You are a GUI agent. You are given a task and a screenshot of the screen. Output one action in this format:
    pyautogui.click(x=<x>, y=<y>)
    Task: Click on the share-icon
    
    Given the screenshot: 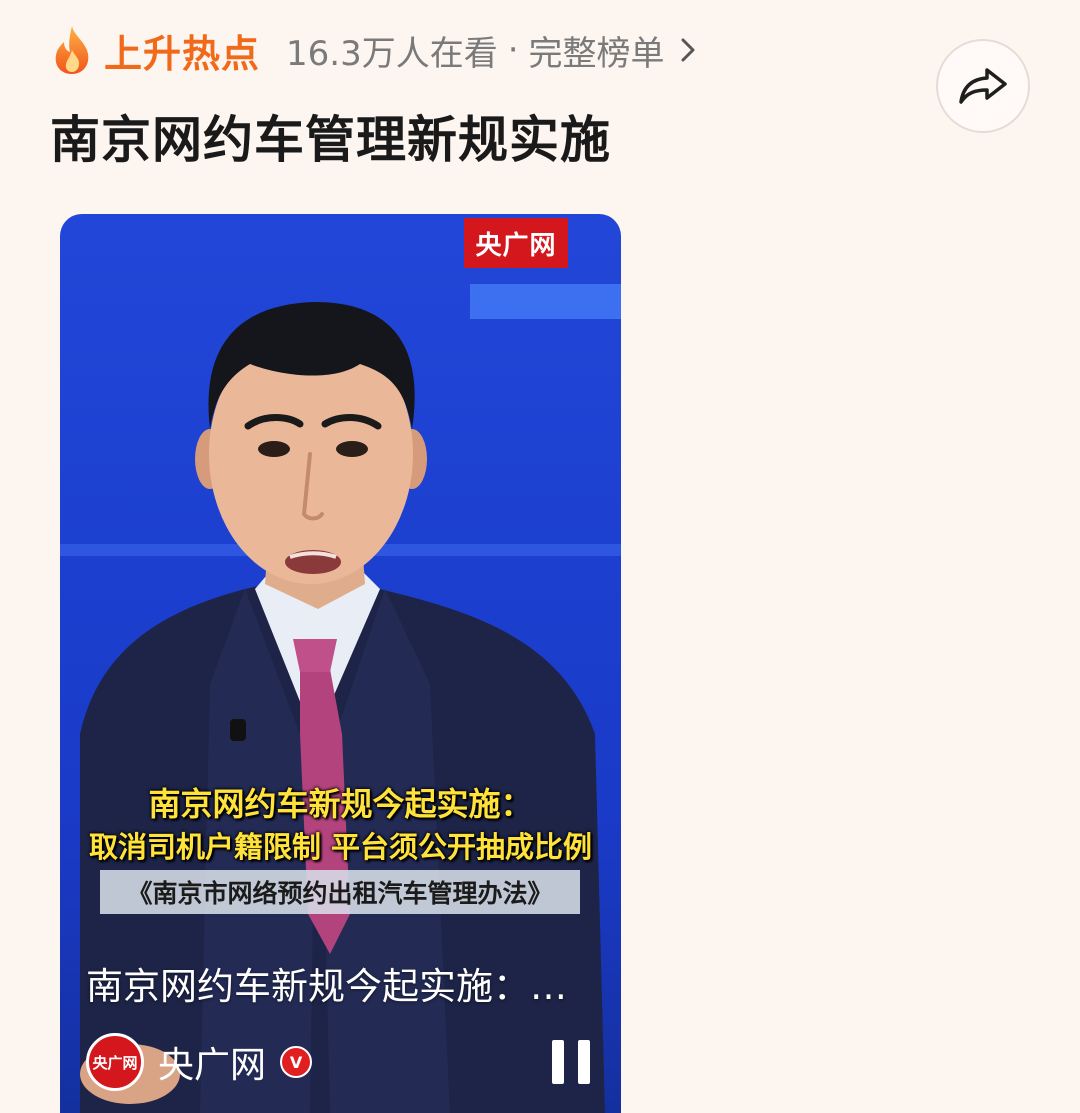 What is the action you would take?
    pyautogui.click(x=983, y=86)
    